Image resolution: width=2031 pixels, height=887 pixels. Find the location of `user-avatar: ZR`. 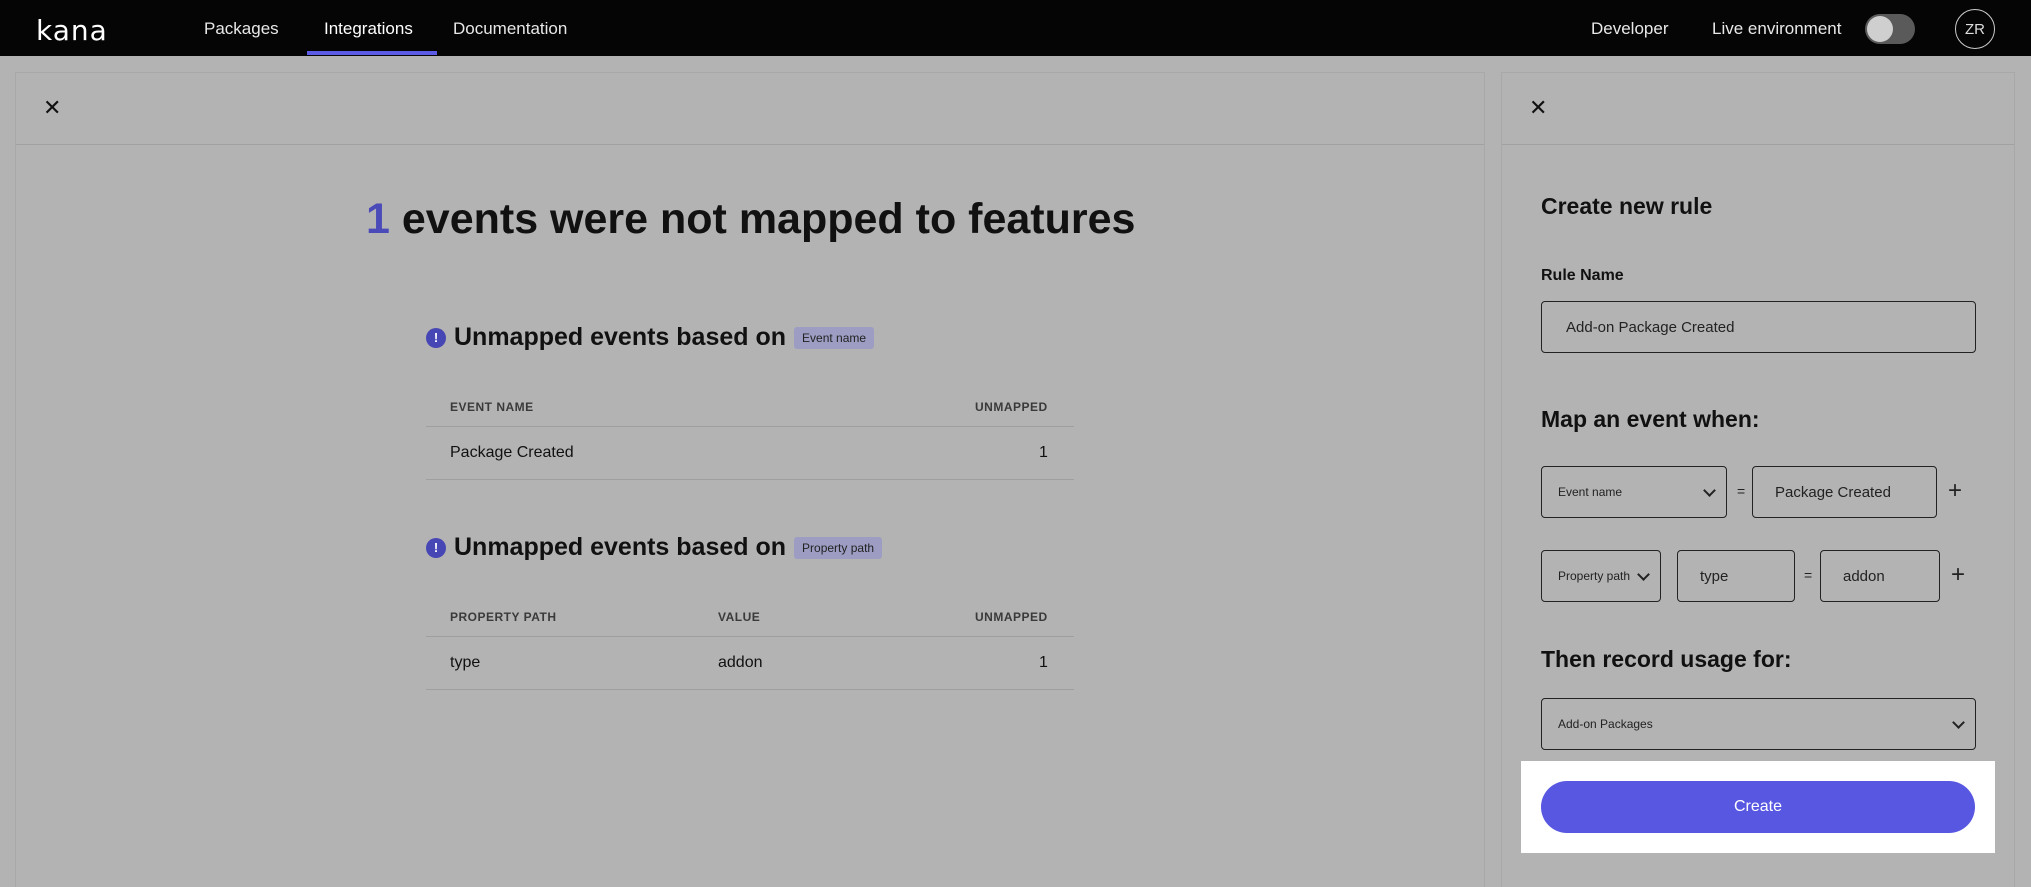

user-avatar: ZR is located at coordinates (1975, 29).